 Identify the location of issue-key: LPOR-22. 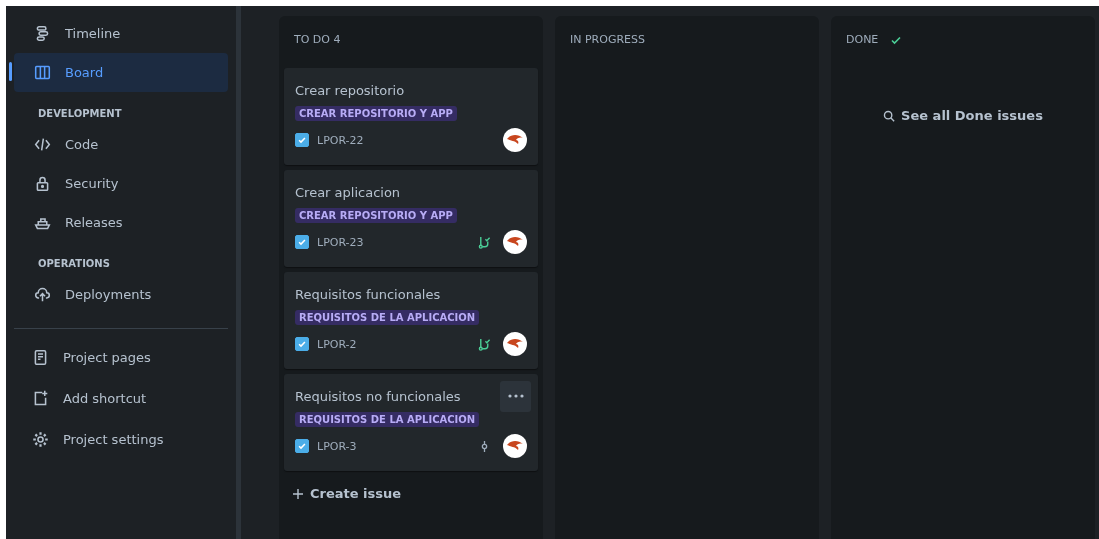
(340, 140).